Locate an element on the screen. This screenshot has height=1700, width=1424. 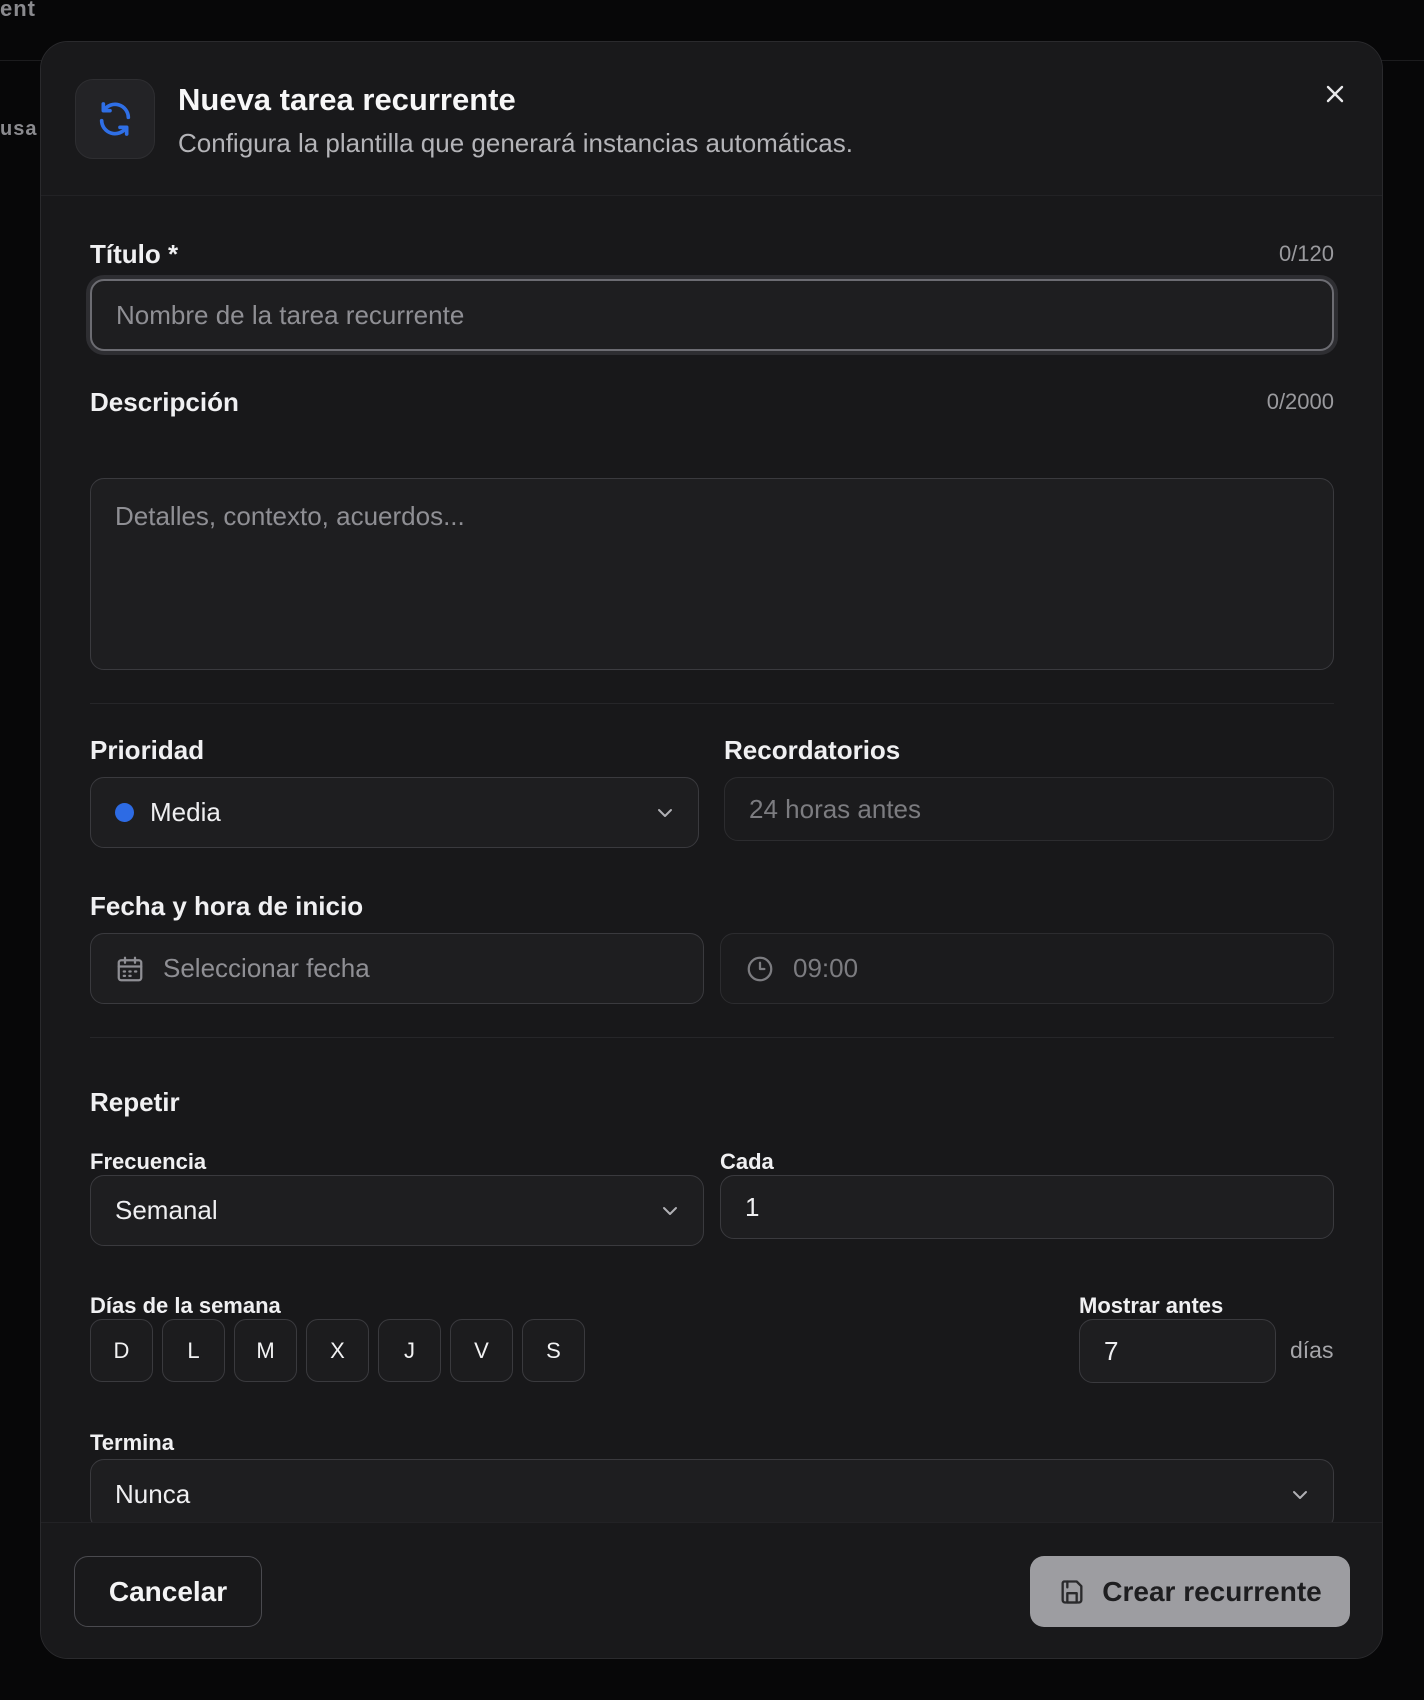
priority-value: Media is located at coordinates (185, 812).